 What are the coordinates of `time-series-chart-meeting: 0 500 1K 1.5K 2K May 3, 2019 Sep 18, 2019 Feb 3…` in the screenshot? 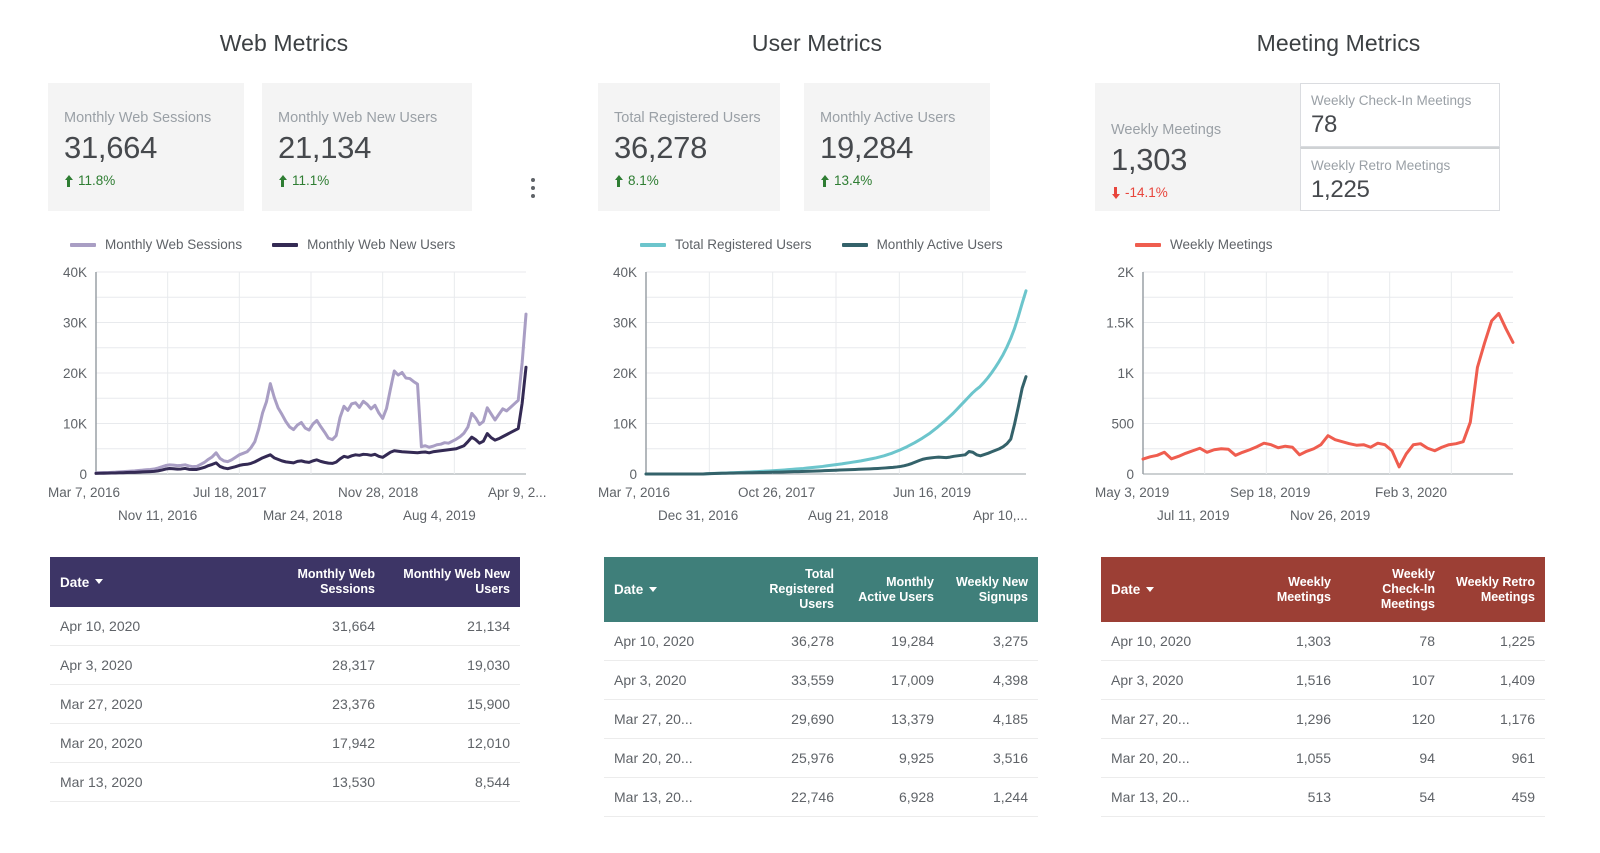 It's located at (1347, 396).